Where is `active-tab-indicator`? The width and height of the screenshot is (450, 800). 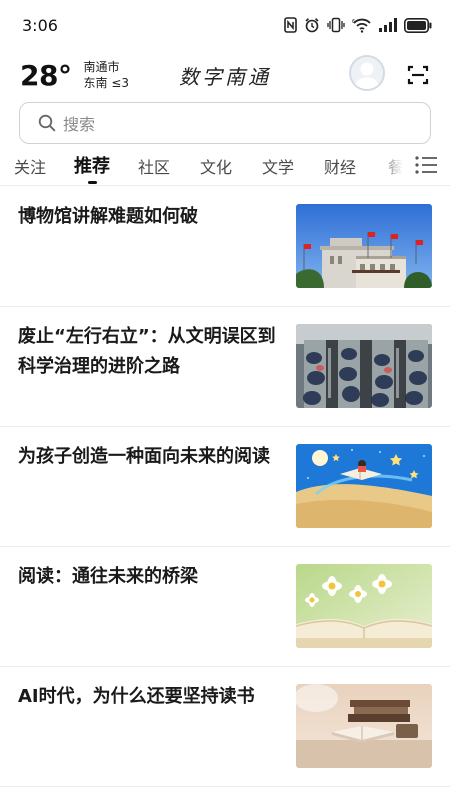 active-tab-indicator is located at coordinates (92, 182).